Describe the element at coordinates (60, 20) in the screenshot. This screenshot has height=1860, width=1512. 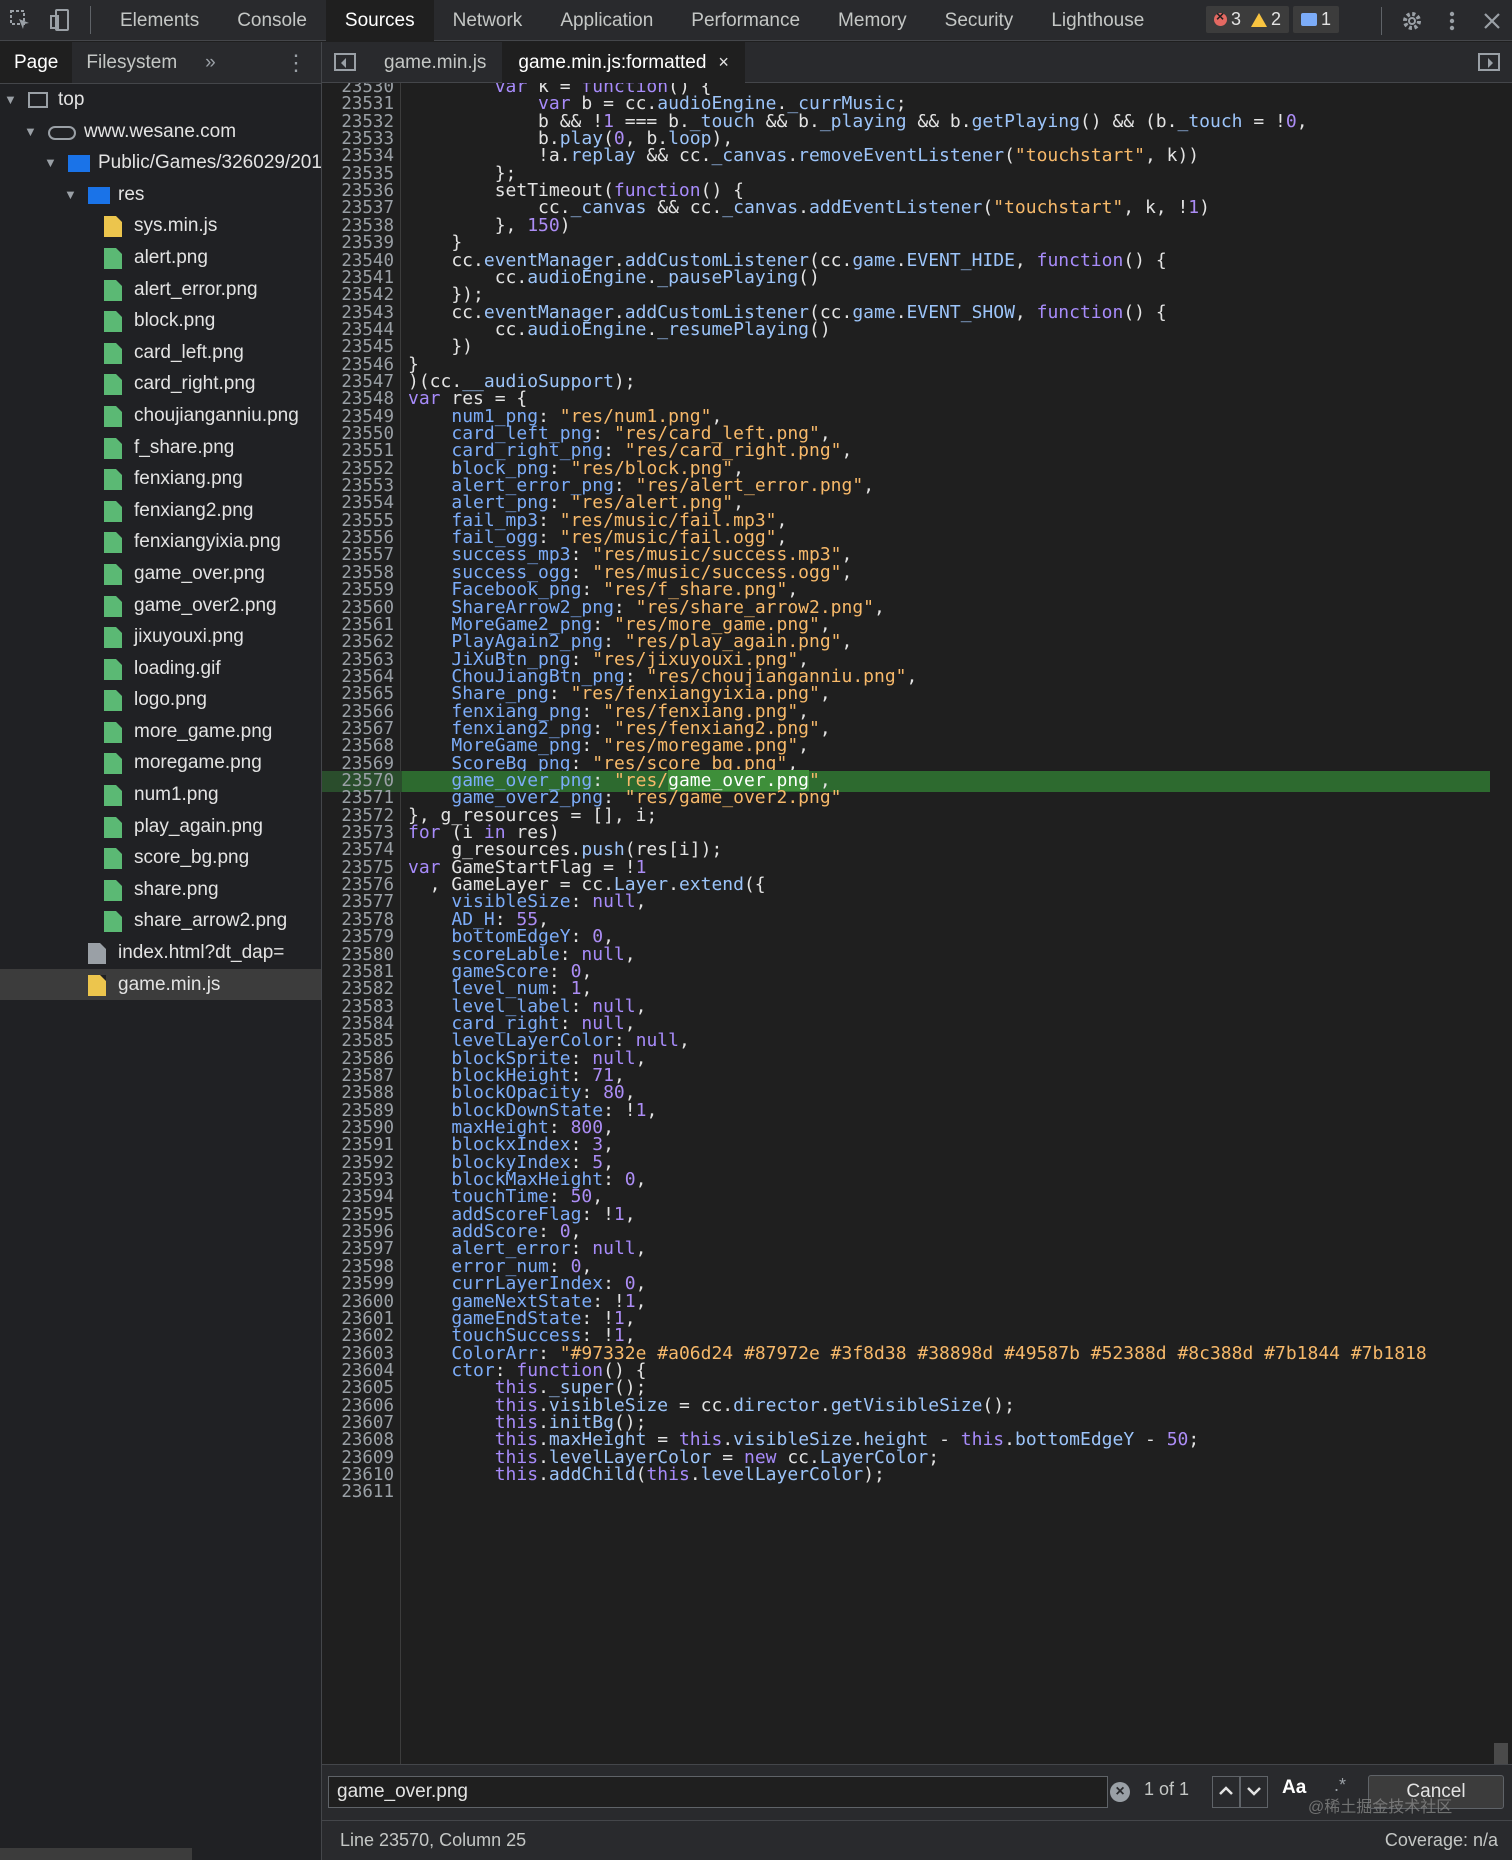
I see `device-toolbar-icon` at that location.